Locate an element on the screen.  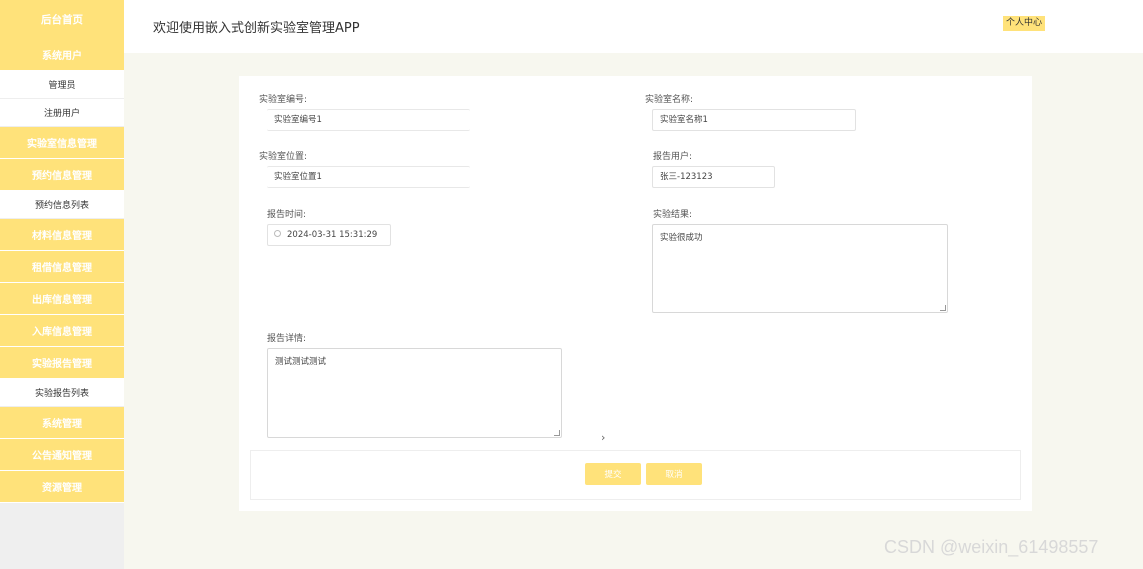
submenu-booking-list: 预约信息列表 is located at coordinates (62, 205).